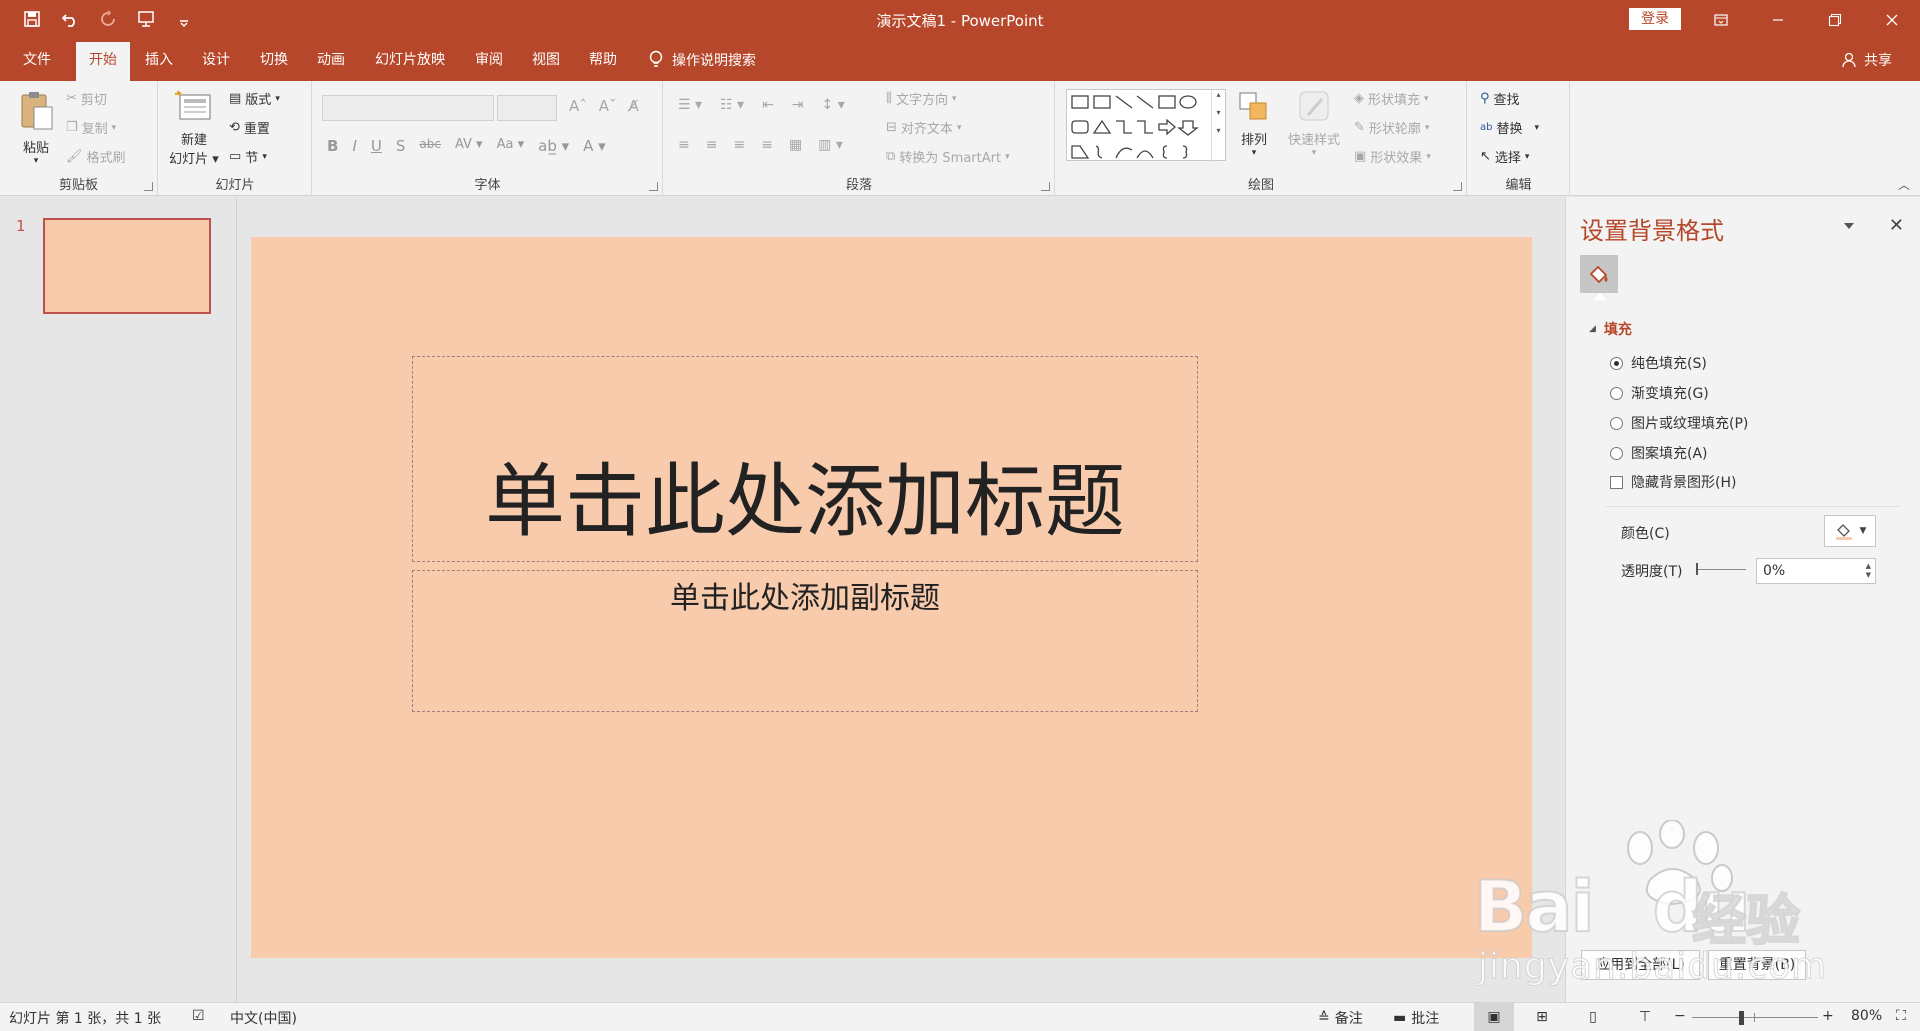 The width and height of the screenshot is (1920, 1031). What do you see at coordinates (194, 128) in the screenshot?
I see `new-slide-button: 新建 幻灯片 ▾` at bounding box center [194, 128].